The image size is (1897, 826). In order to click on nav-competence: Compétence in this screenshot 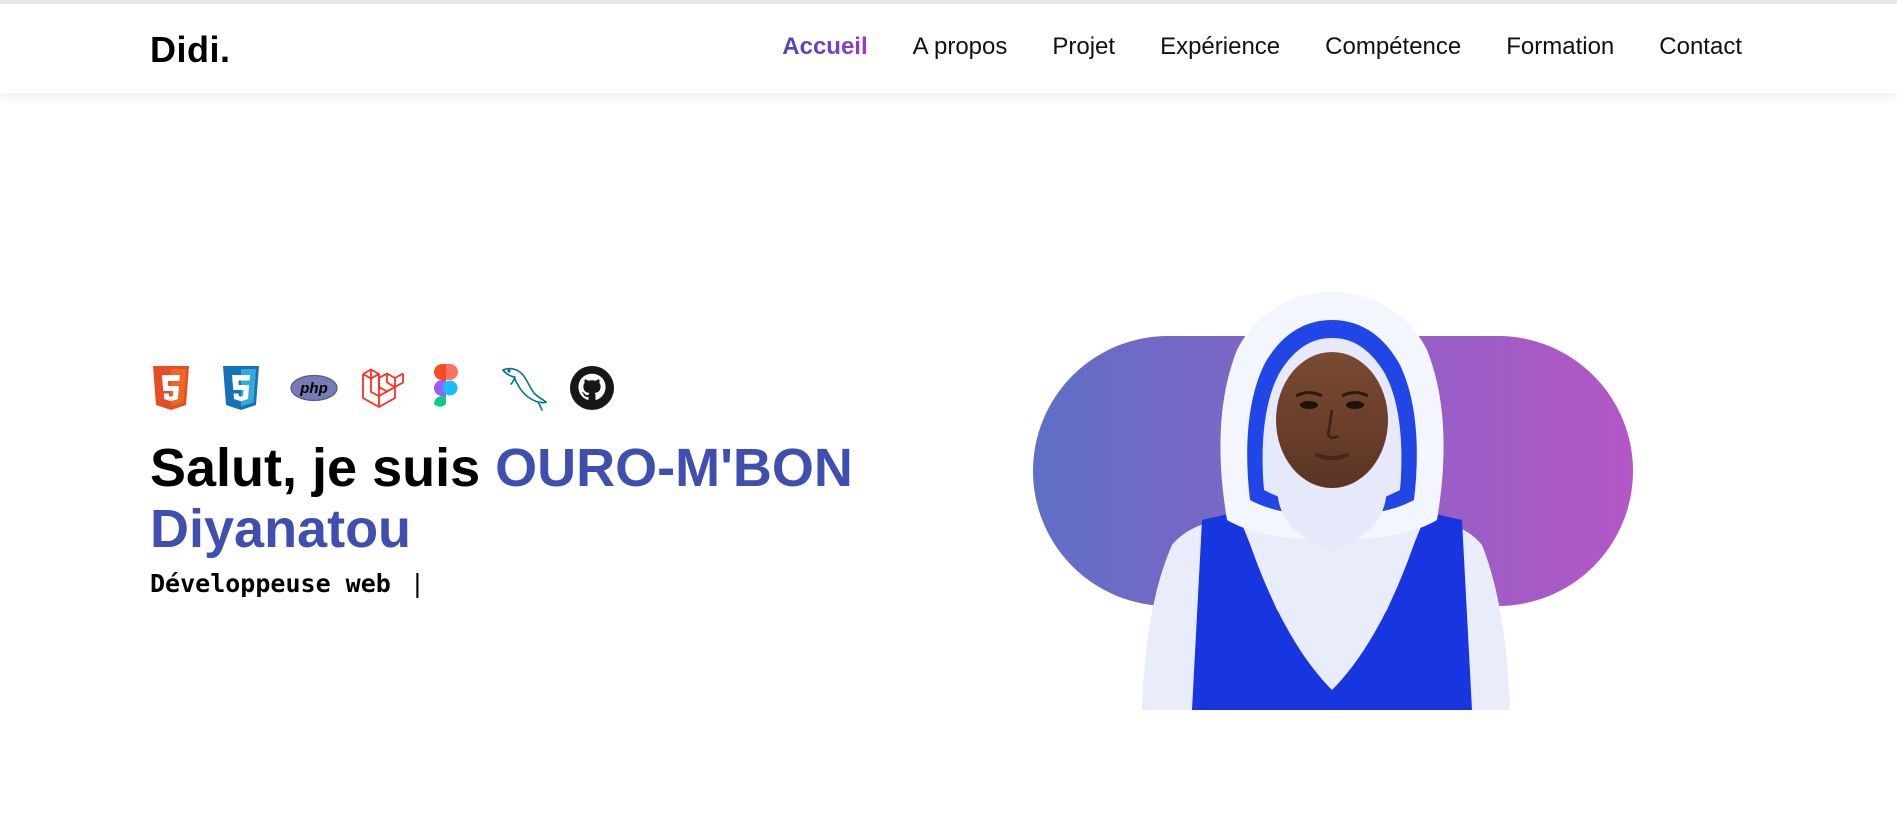, I will do `click(1393, 47)`.